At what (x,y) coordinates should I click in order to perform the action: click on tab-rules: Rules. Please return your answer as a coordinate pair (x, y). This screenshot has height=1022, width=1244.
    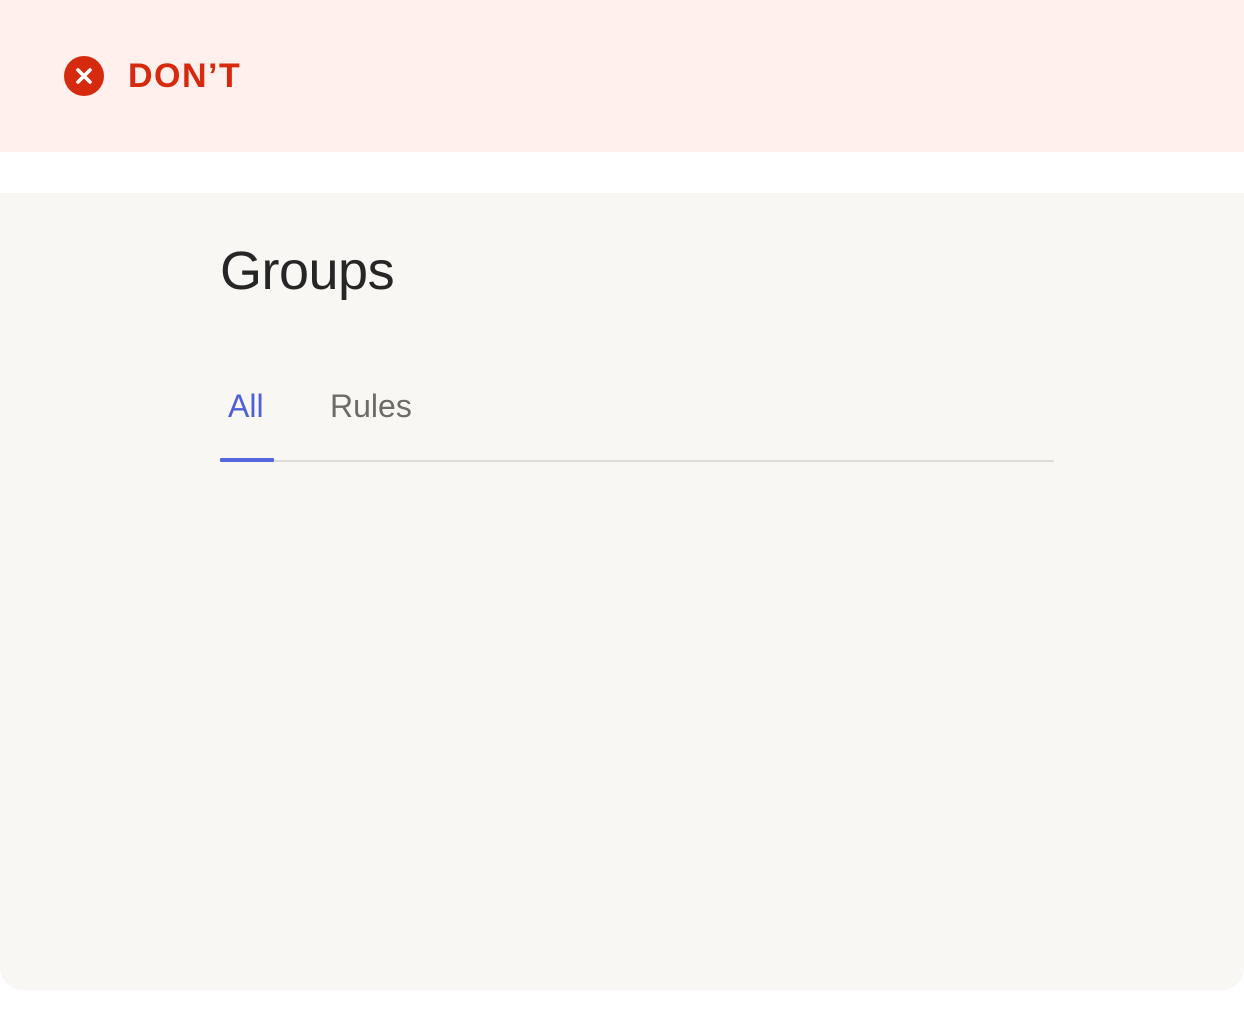
    Looking at the image, I should click on (371, 406).